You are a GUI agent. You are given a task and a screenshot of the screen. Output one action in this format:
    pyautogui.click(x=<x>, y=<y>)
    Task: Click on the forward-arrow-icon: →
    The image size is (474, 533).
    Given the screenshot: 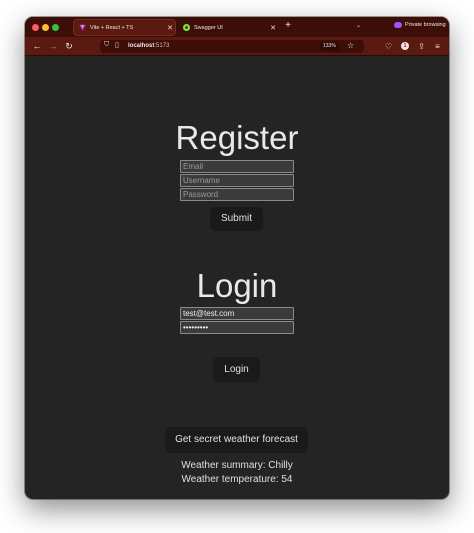 What is the action you would take?
    pyautogui.click(x=53, y=46)
    